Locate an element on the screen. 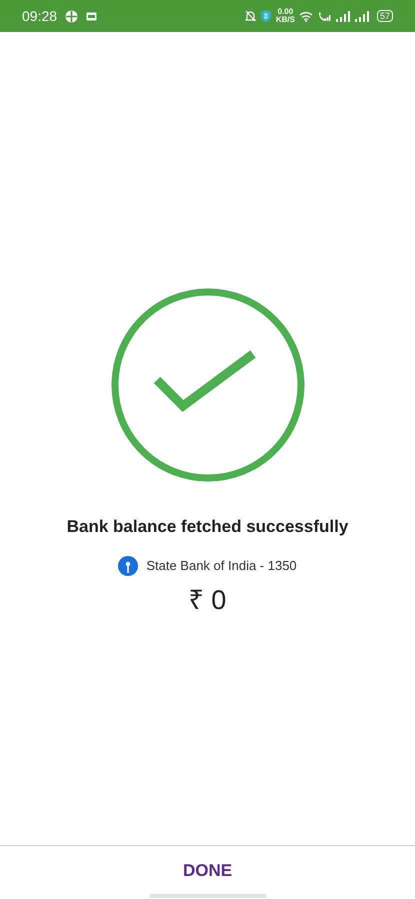 The width and height of the screenshot is (415, 899). success-check-icon is located at coordinates (207, 385).